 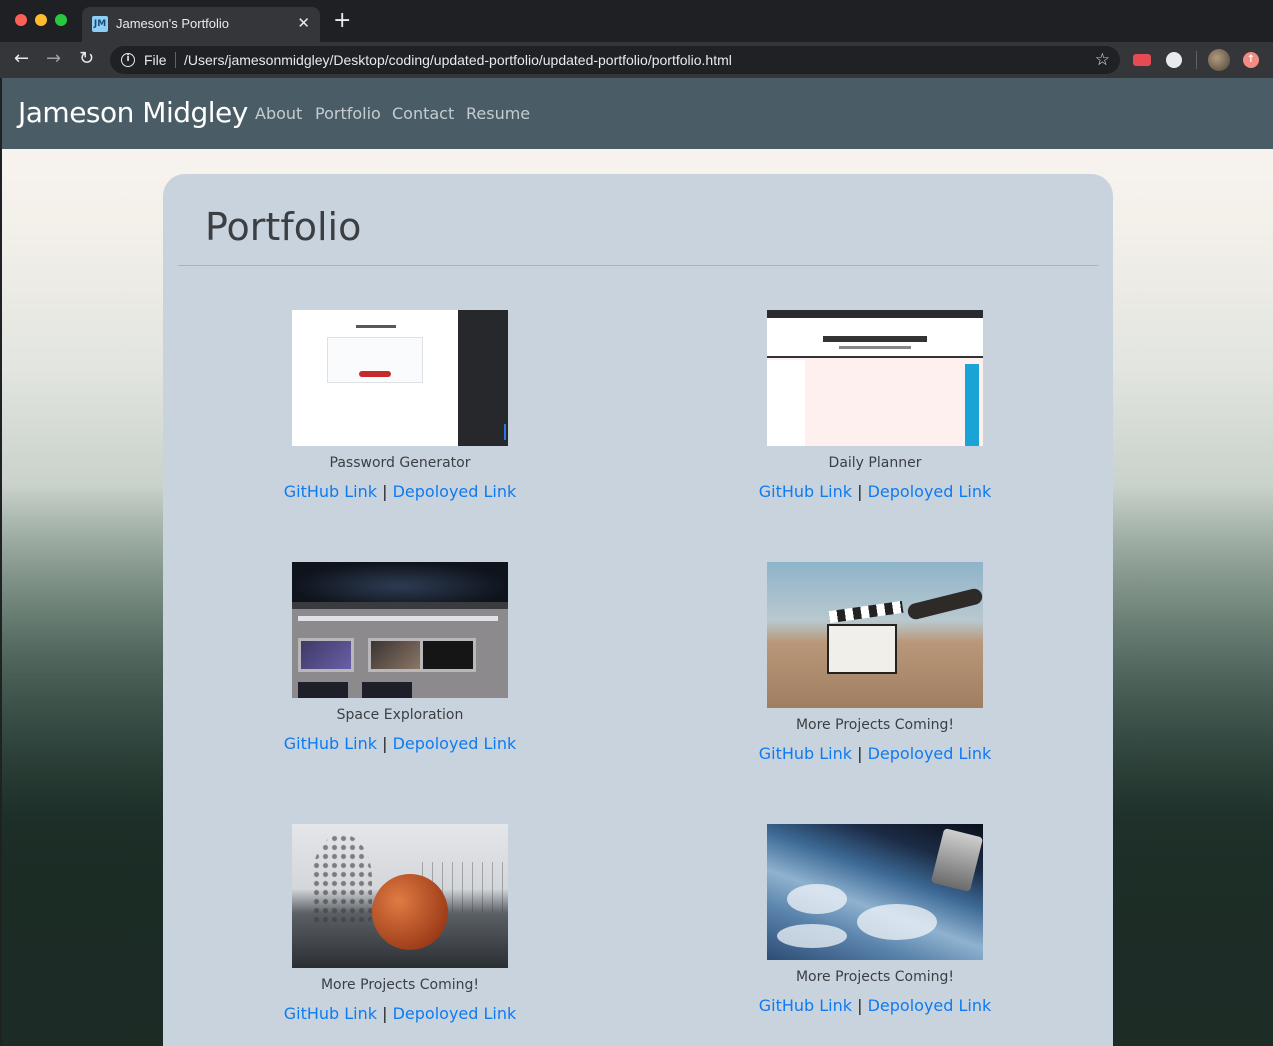 I want to click on site-brand: Jameson Midgley, so click(x=133, y=113).